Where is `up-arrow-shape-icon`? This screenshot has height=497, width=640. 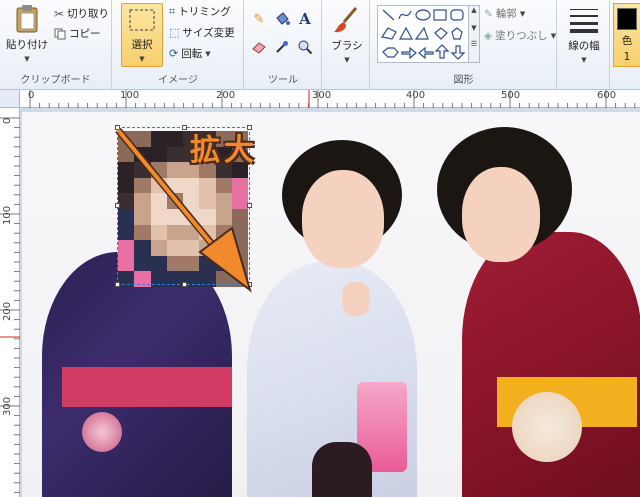
up-arrow-shape-icon is located at coordinates (442, 51).